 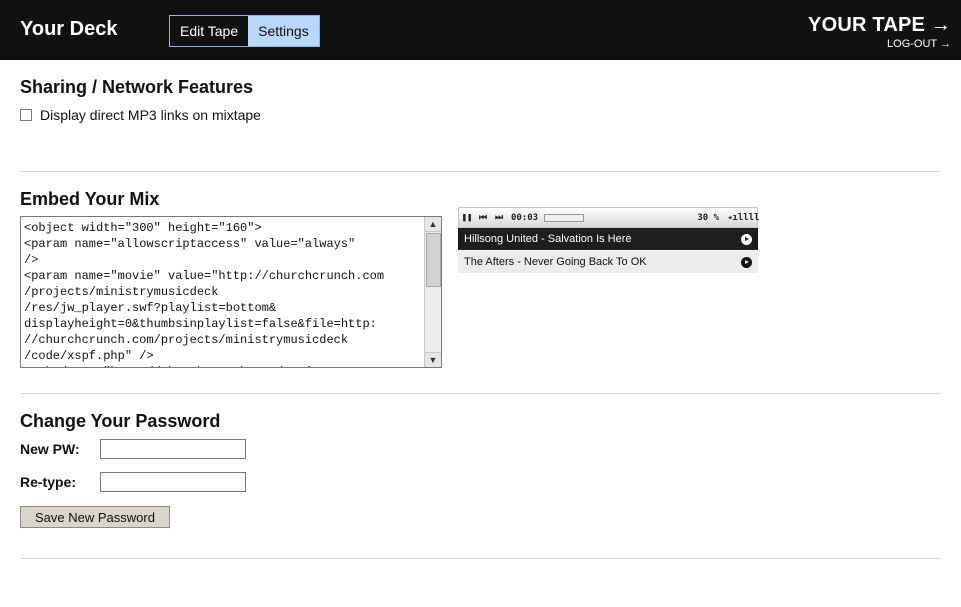 What do you see at coordinates (173, 482) in the screenshot?
I see `retype-password-input` at bounding box center [173, 482].